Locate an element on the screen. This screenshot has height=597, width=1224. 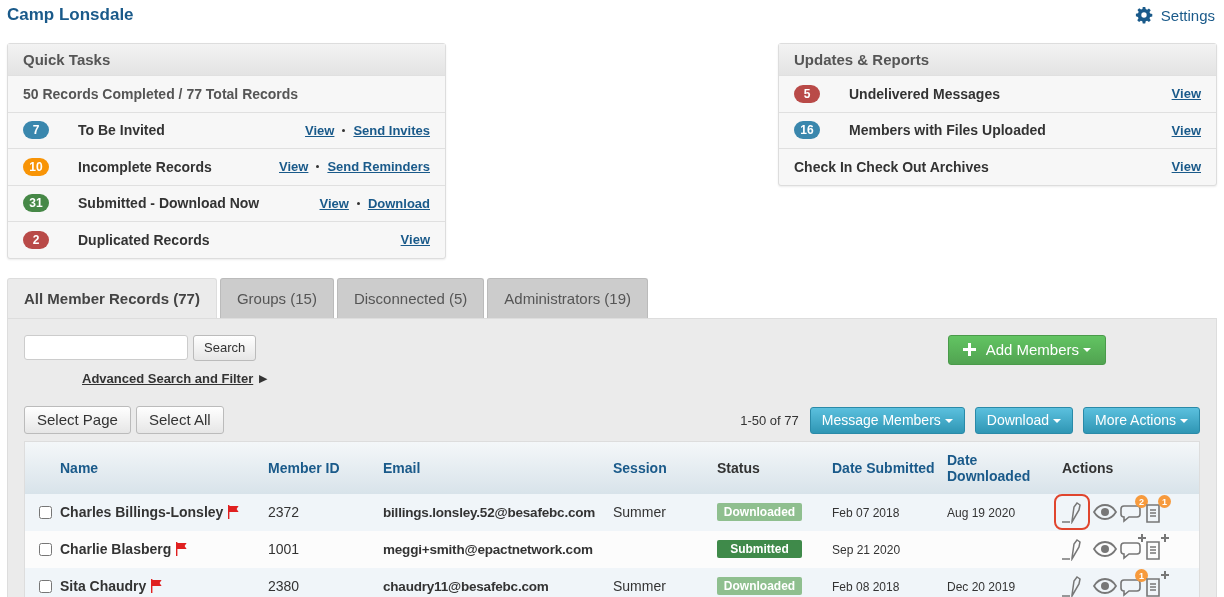
table-cell: Feb 07 2018 is located at coordinates (866, 513).